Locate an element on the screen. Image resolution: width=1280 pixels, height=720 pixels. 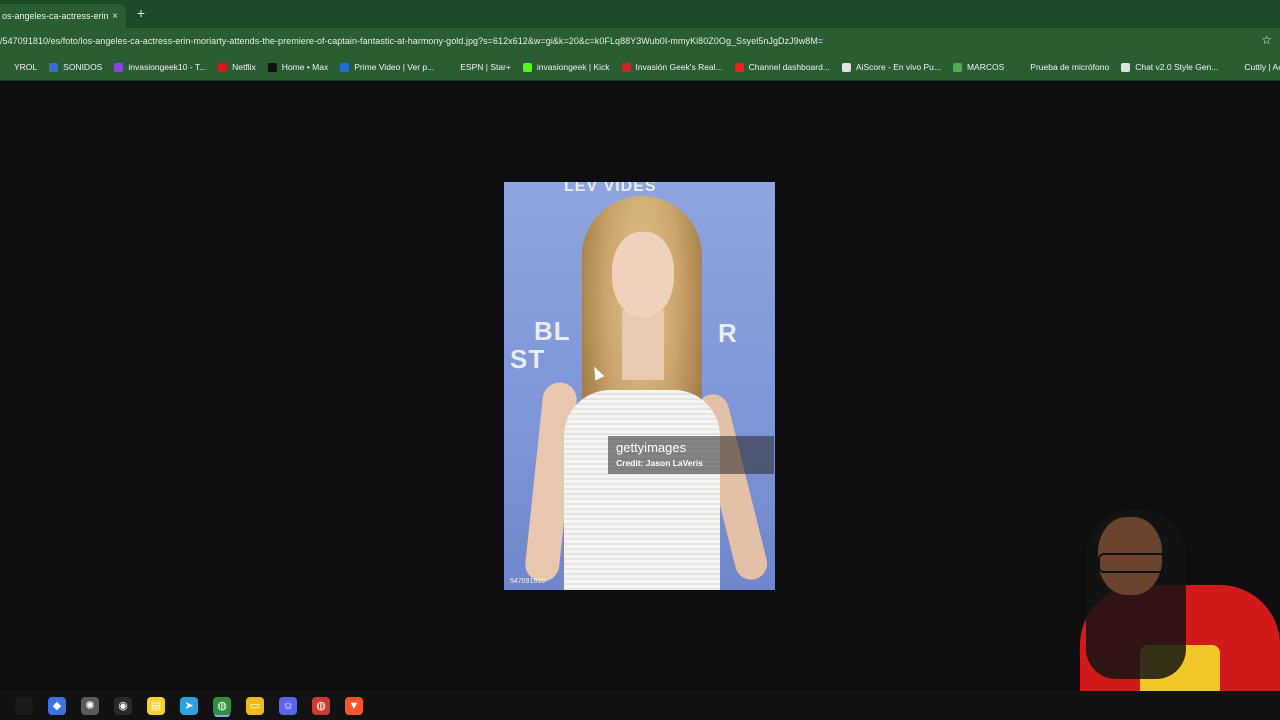
chrome-profile-icon: ◍ is located at coordinates (321, 705).